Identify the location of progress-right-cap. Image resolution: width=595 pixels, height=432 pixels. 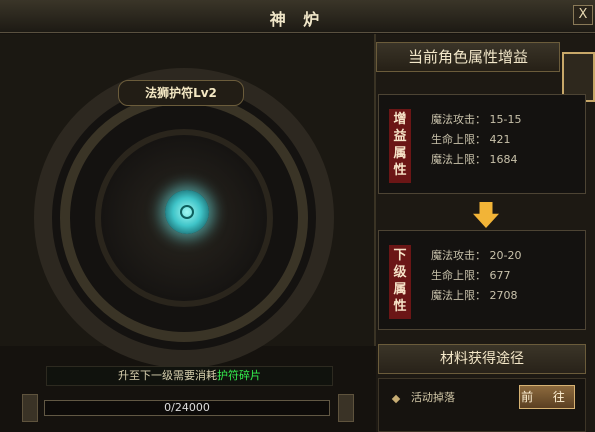
(346, 408).